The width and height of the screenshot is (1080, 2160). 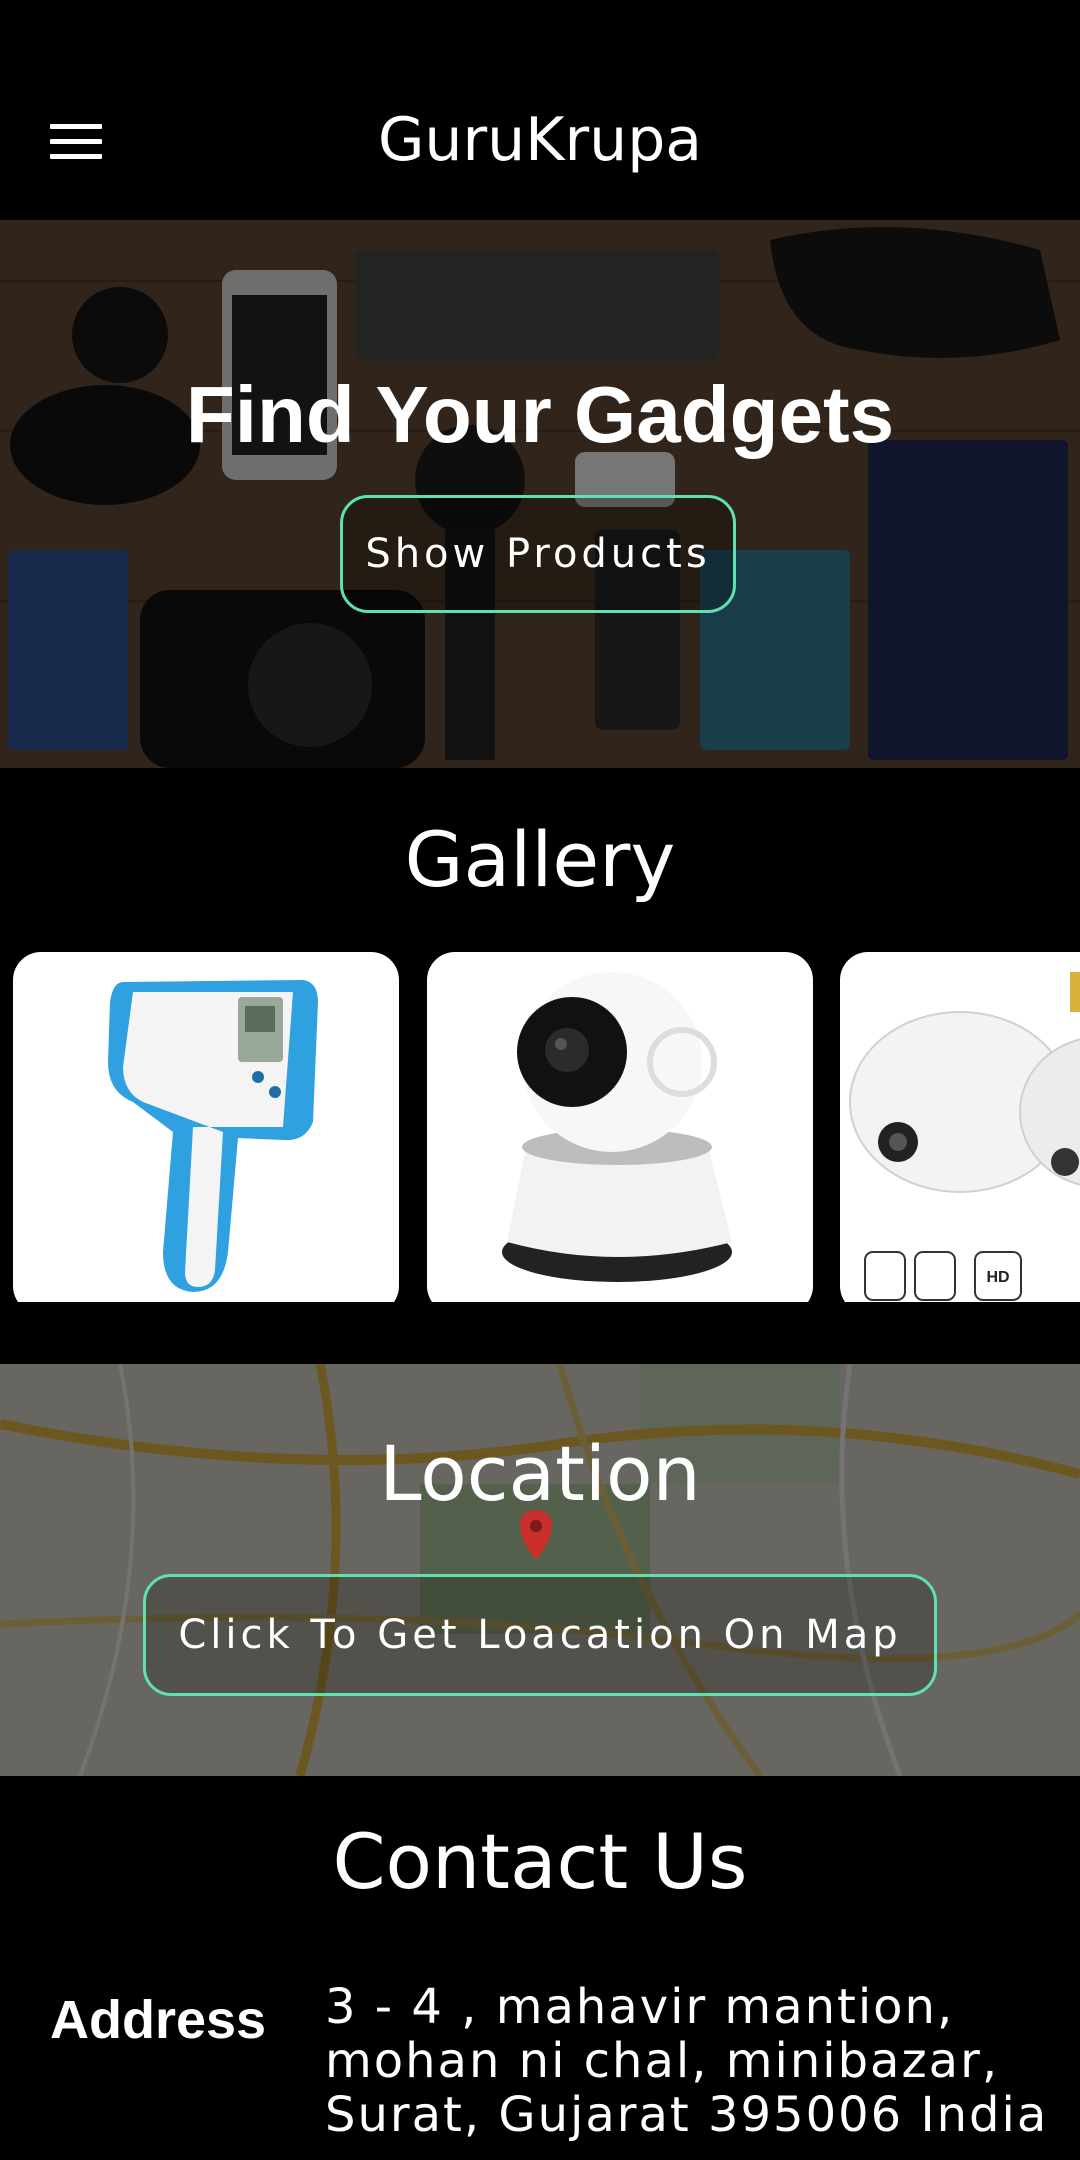 What do you see at coordinates (540, 414) in the screenshot?
I see `hero-title: Find Your Gadgets` at bounding box center [540, 414].